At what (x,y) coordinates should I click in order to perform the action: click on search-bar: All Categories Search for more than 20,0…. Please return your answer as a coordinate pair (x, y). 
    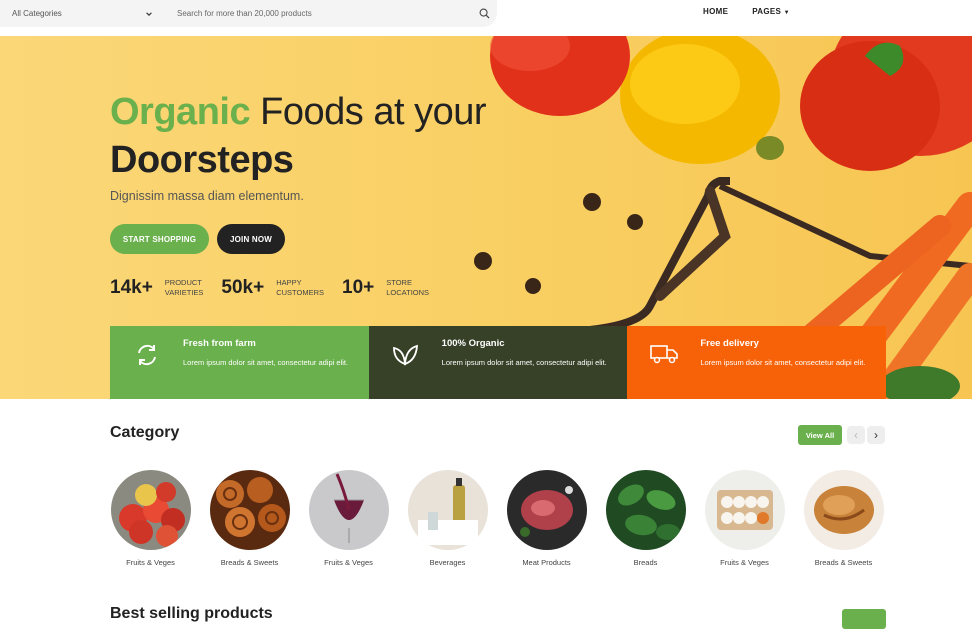
    Looking at the image, I should click on (248, 13).